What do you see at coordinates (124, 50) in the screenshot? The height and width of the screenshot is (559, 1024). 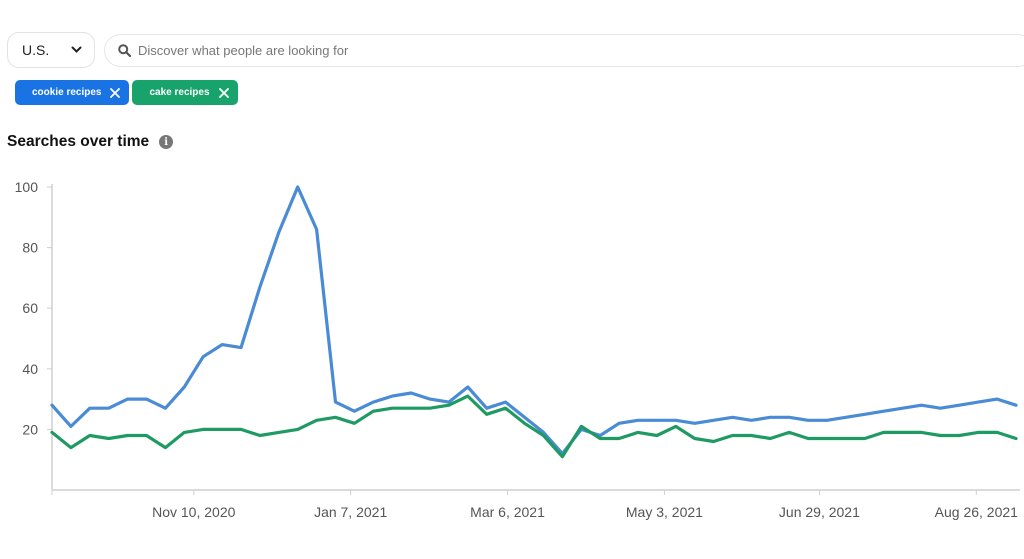 I see `search-icon` at bounding box center [124, 50].